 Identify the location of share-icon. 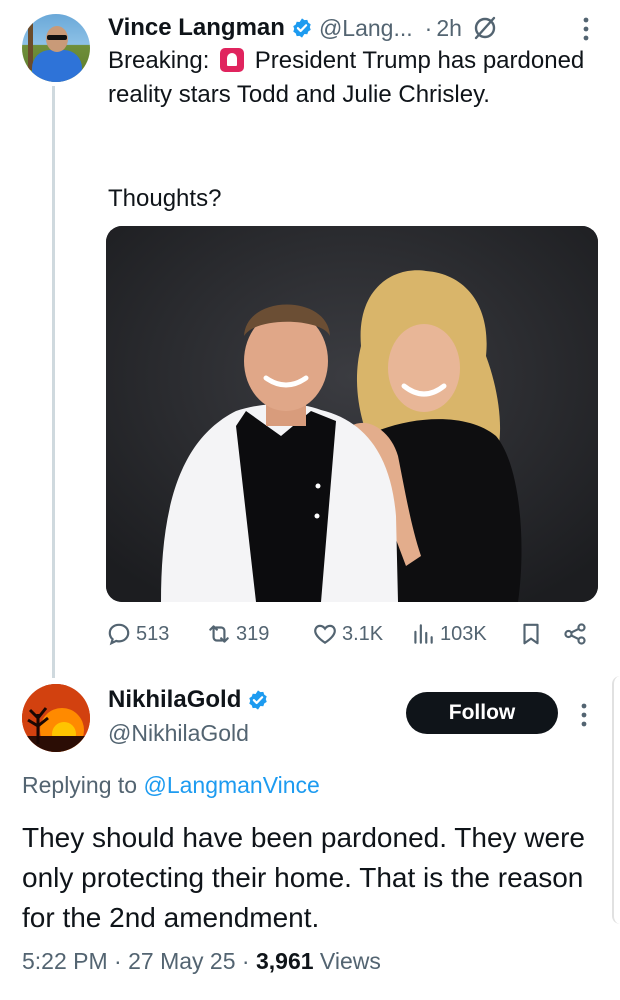
(575, 634).